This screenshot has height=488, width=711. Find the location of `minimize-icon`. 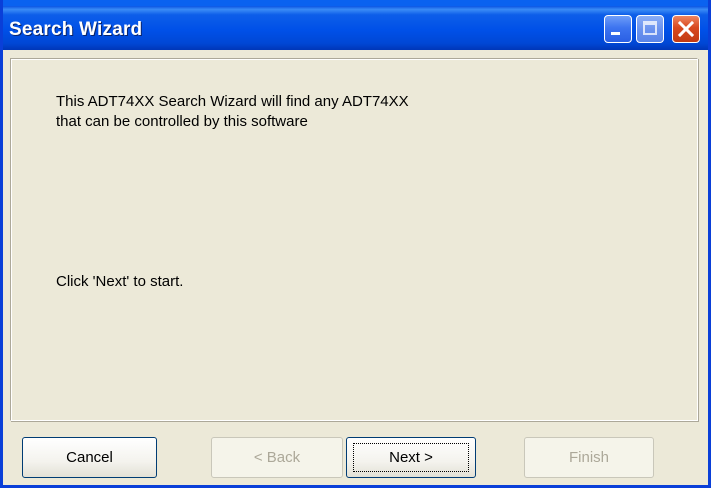

minimize-icon is located at coordinates (615, 33).